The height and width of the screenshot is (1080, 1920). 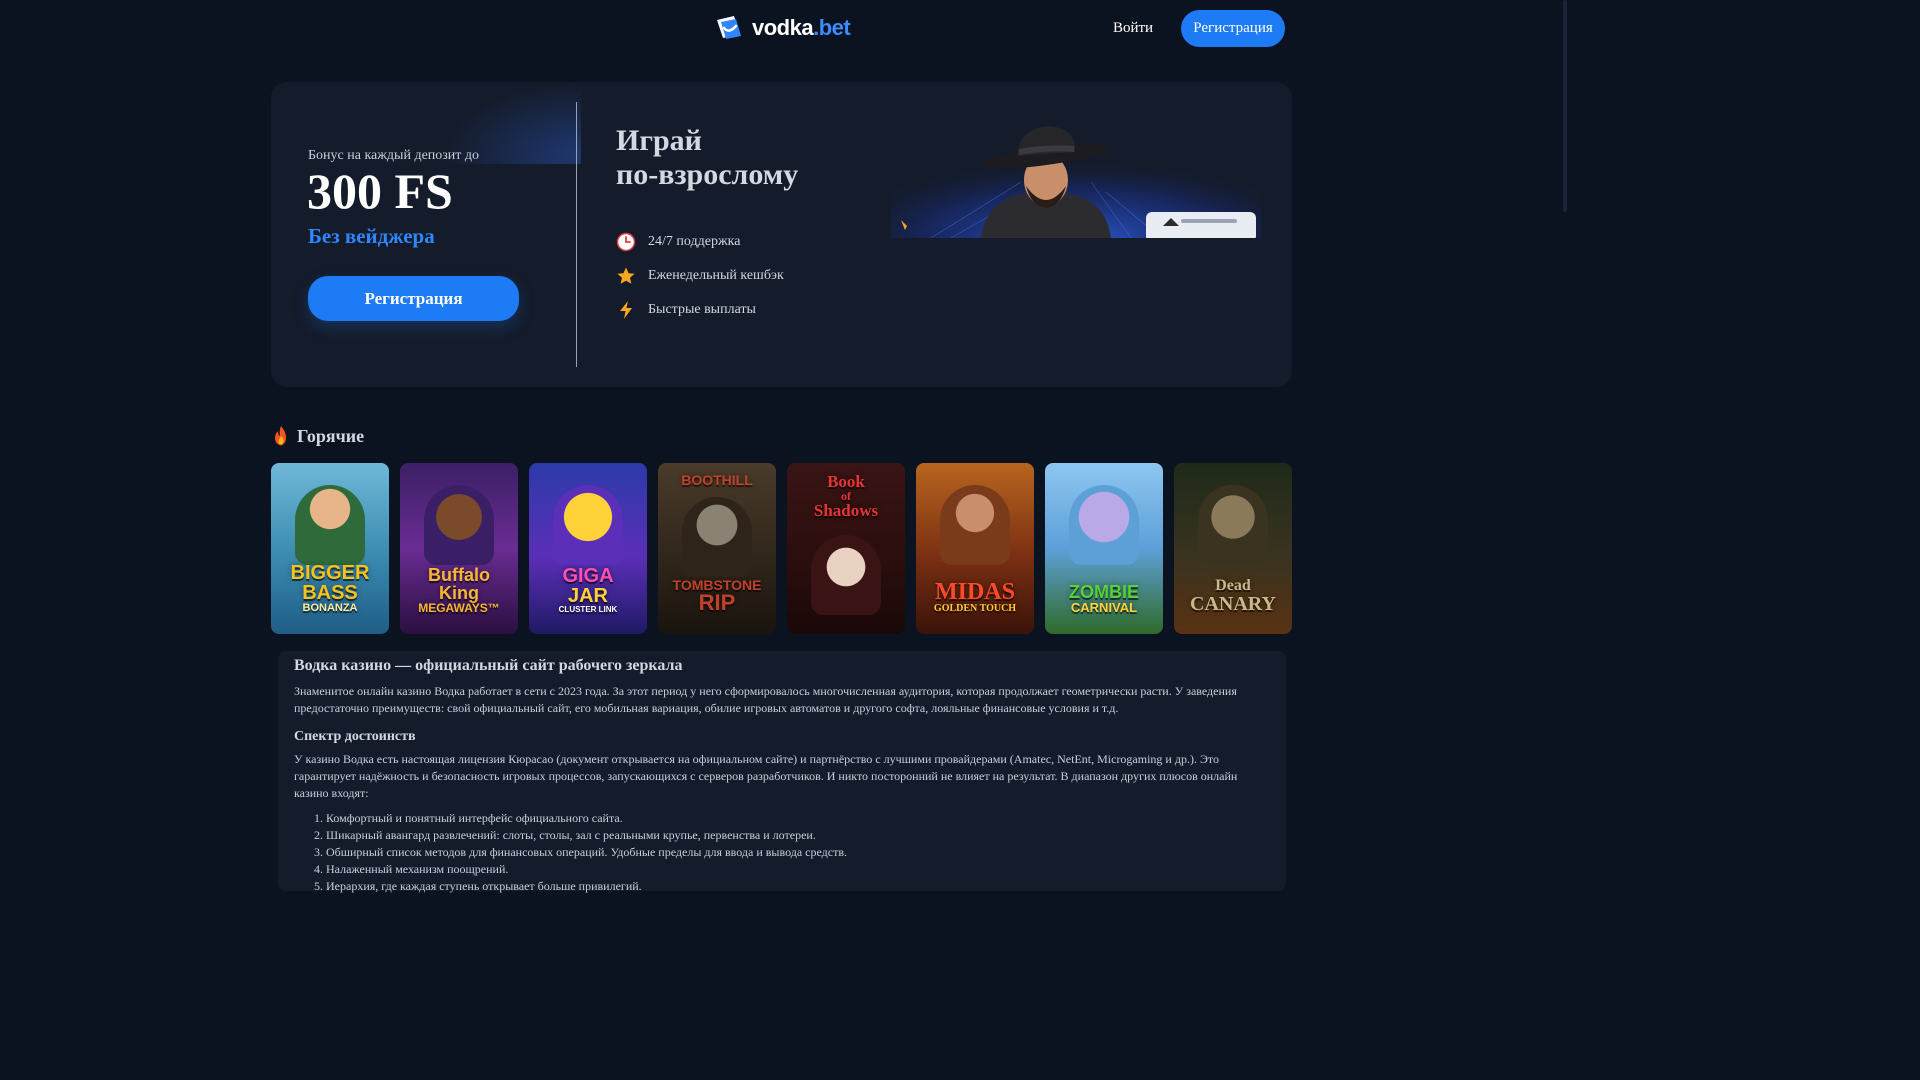 I want to click on site-logo: vodka.bet, so click(x=782, y=28).